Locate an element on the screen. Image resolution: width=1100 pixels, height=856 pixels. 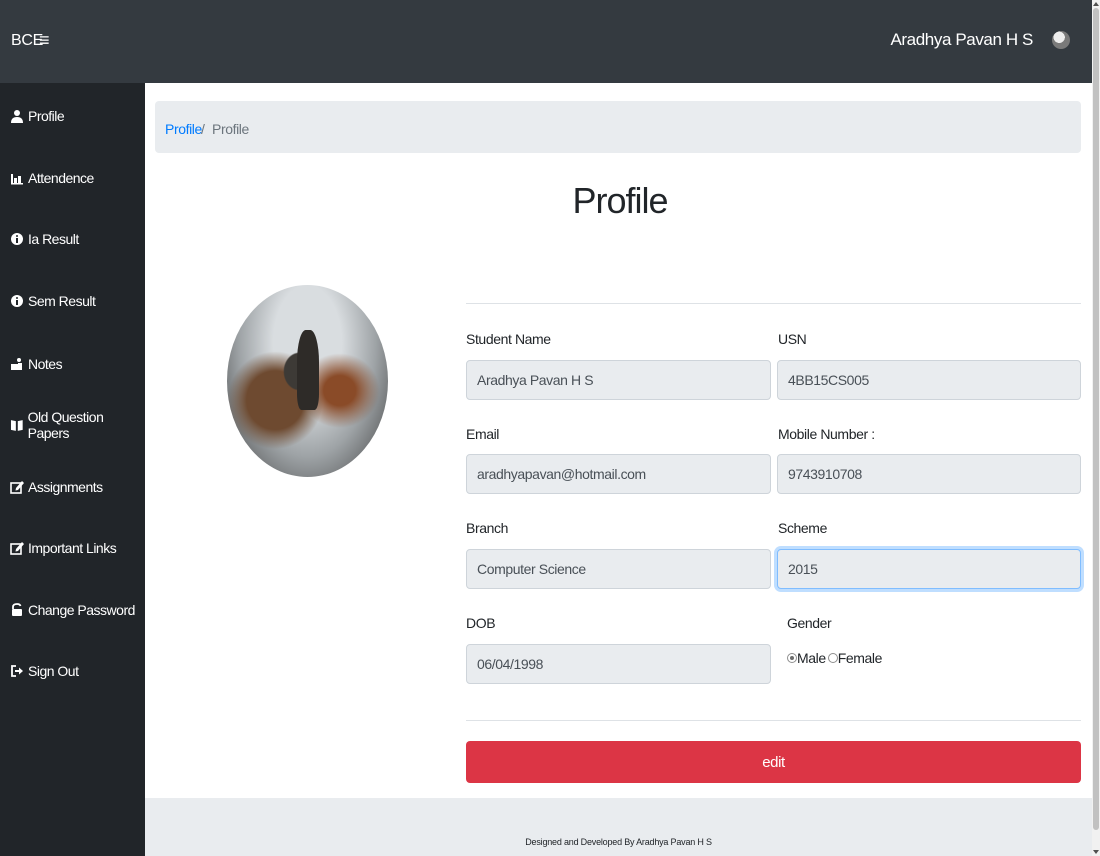
sidebar-item-profile: Profile is located at coordinates (37, 116).